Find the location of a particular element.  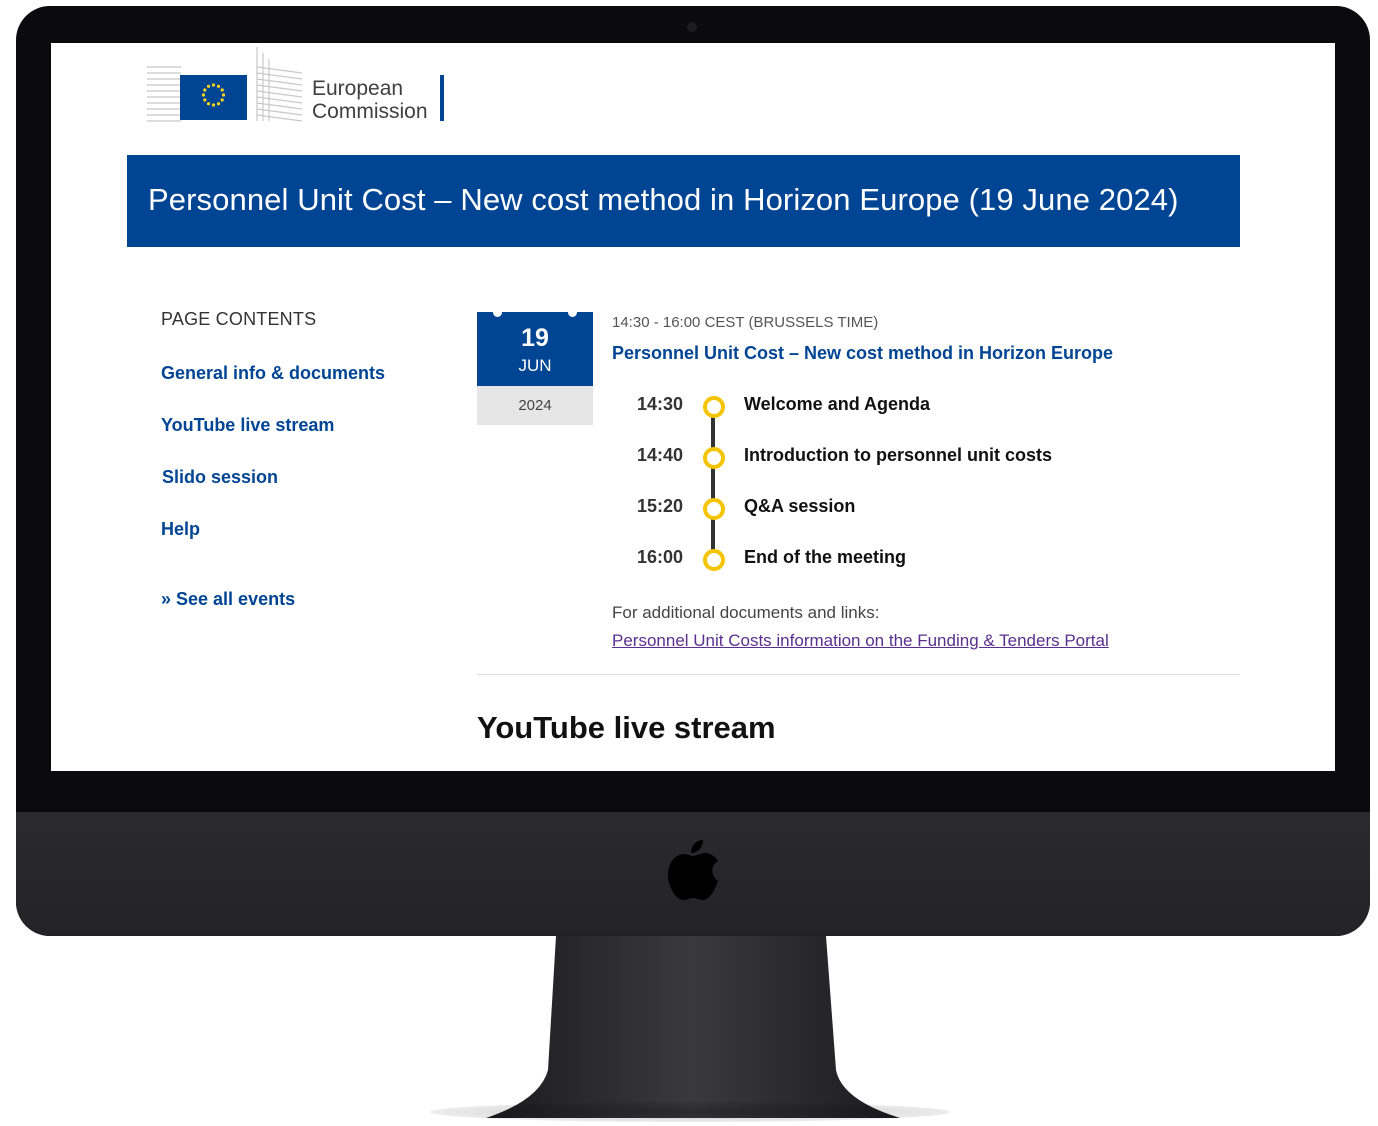

calendar-ring-right is located at coordinates (572, 312).